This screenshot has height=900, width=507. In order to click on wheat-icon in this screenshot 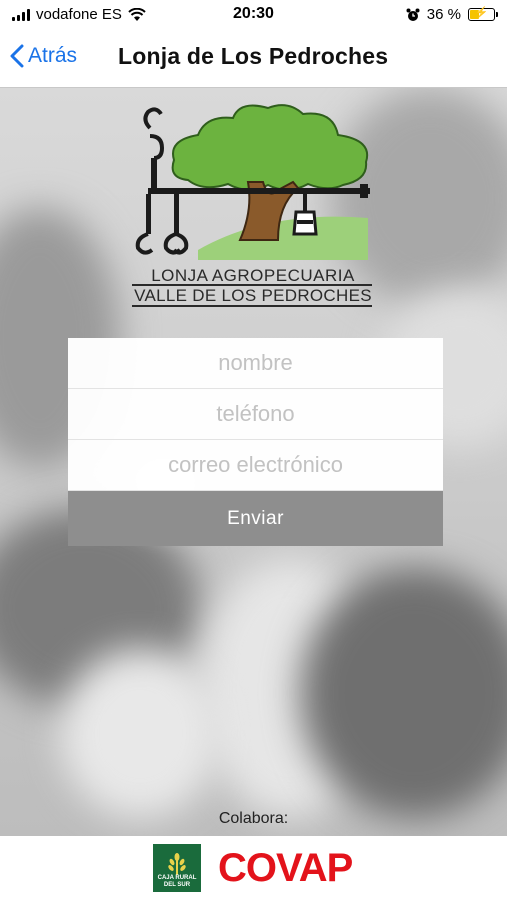, I will do `click(177, 864)`.